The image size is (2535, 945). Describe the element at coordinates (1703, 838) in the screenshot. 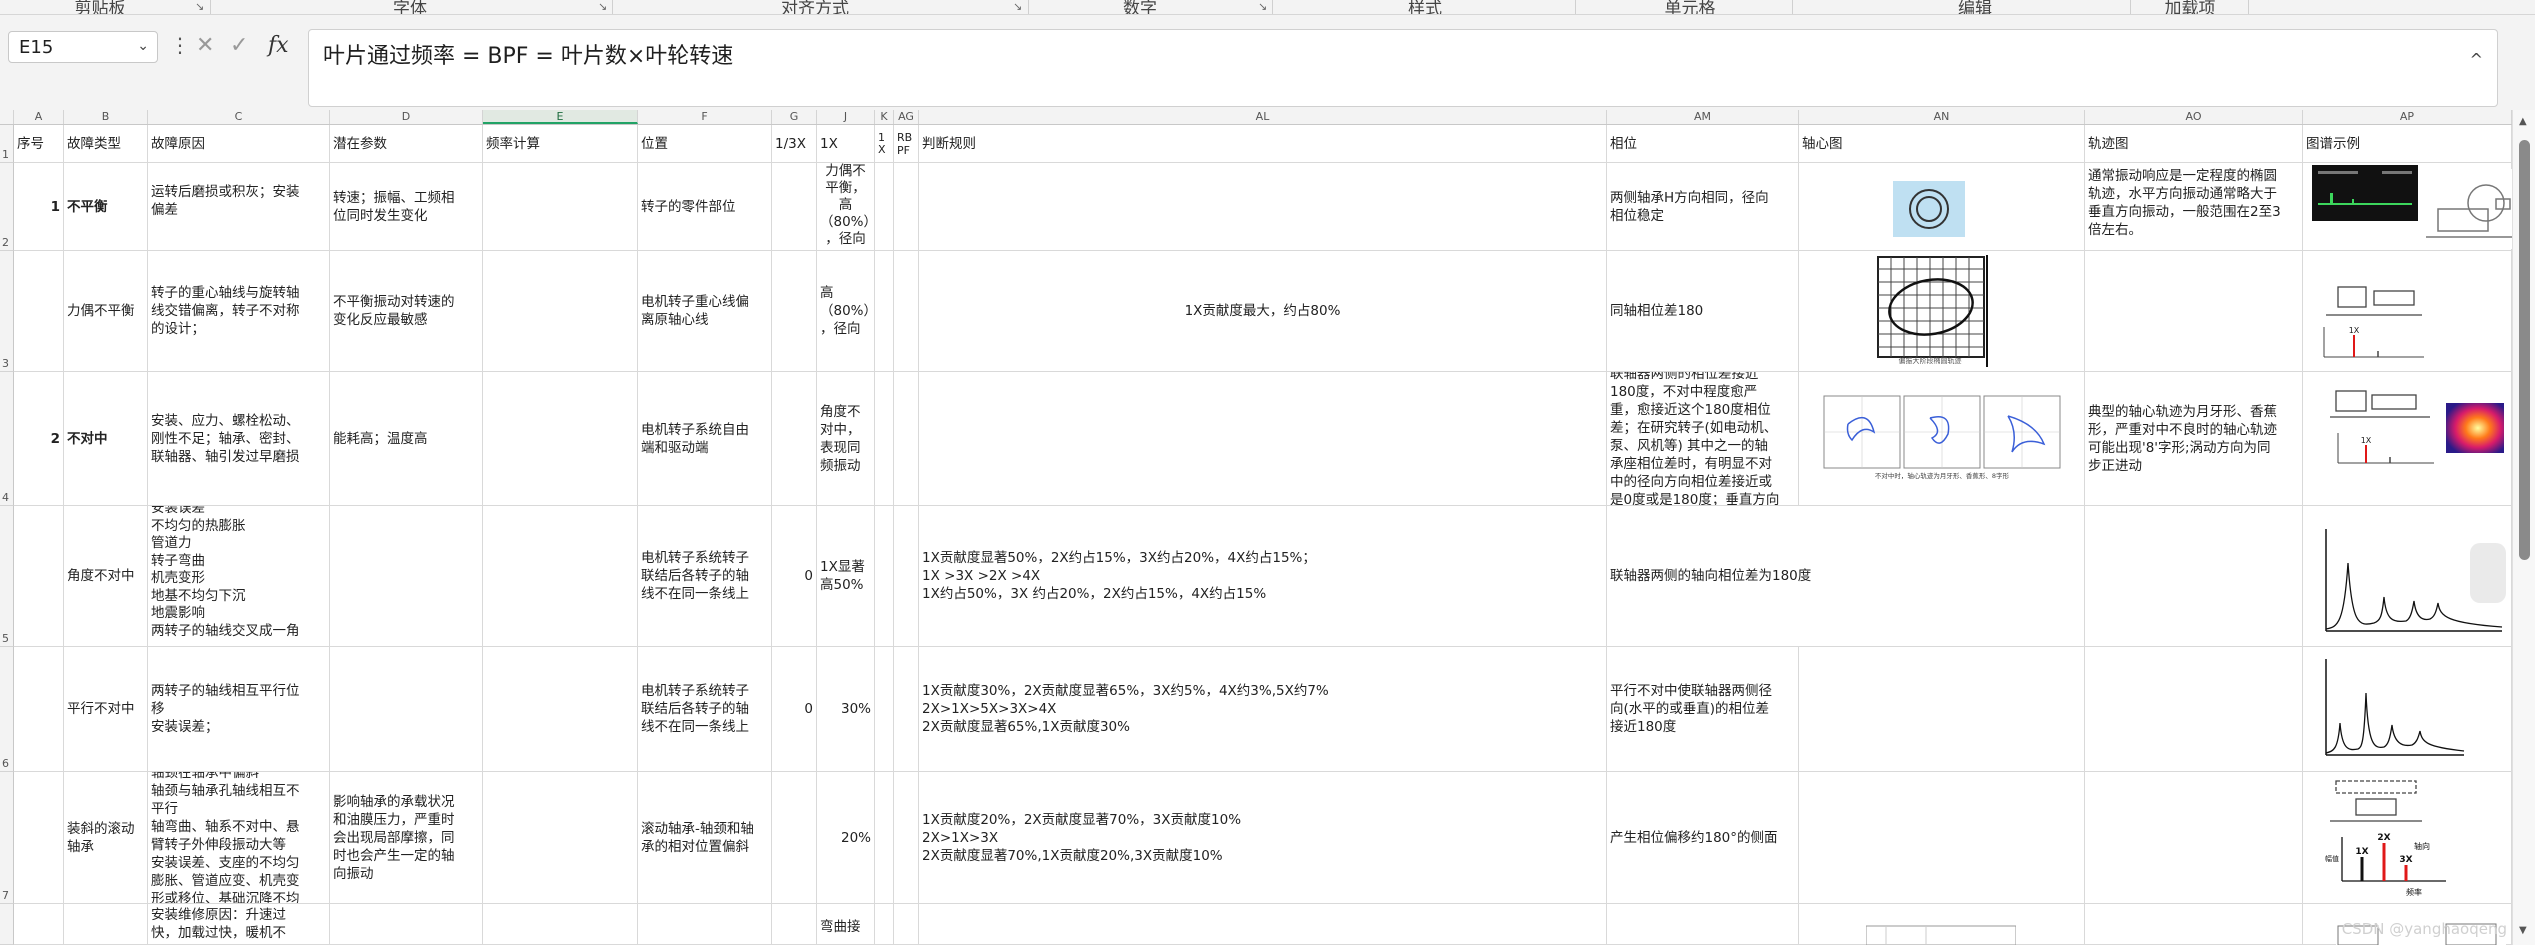

I see `table-cell: 产生相位偏移约180°的侧面` at that location.